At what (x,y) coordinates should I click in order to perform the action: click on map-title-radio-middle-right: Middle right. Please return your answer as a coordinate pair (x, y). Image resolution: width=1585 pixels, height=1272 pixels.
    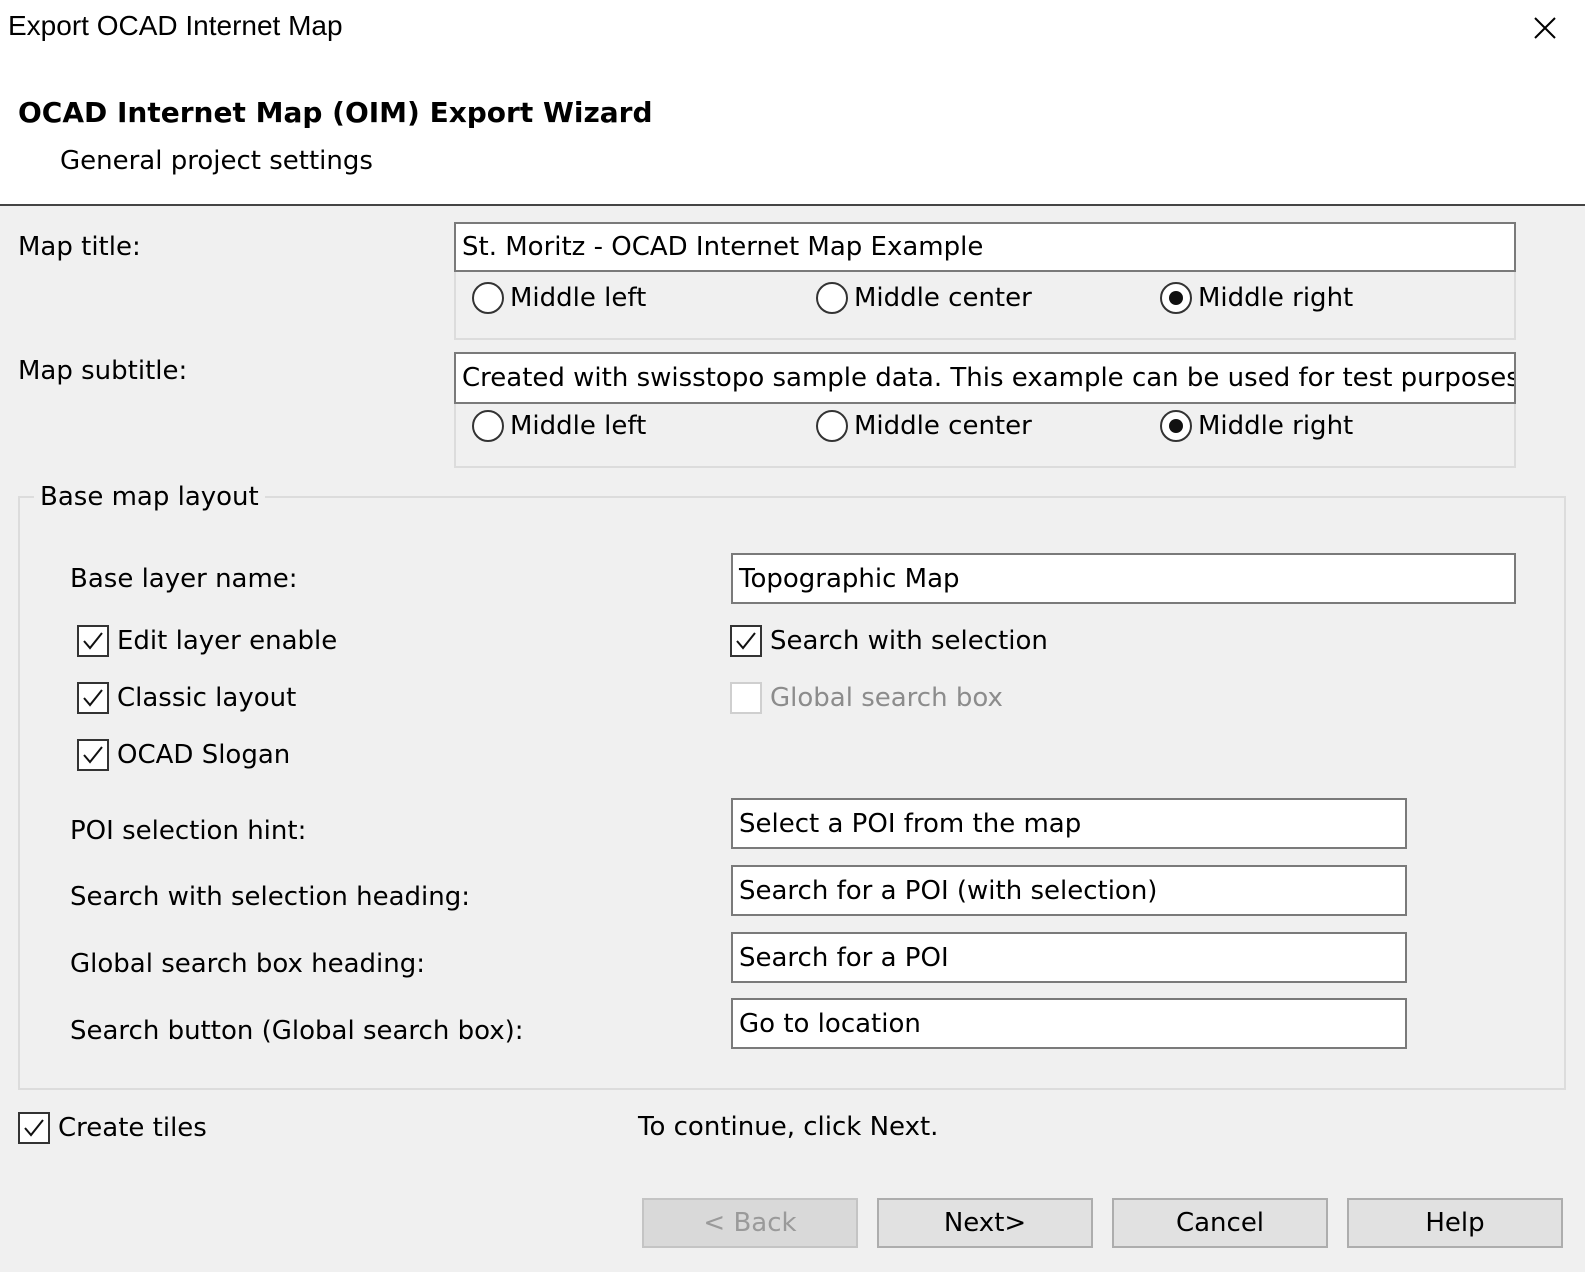
    Looking at the image, I should click on (1256, 298).